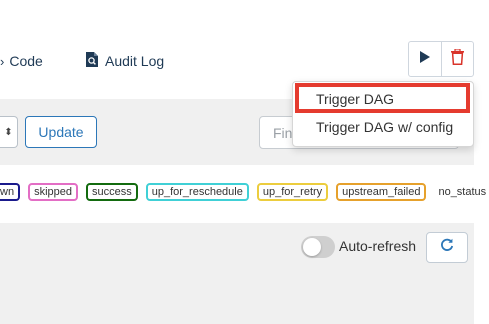  I want to click on menu-item-trigger-dag-with-config: Trigger DAG w/ config, so click(383, 127).